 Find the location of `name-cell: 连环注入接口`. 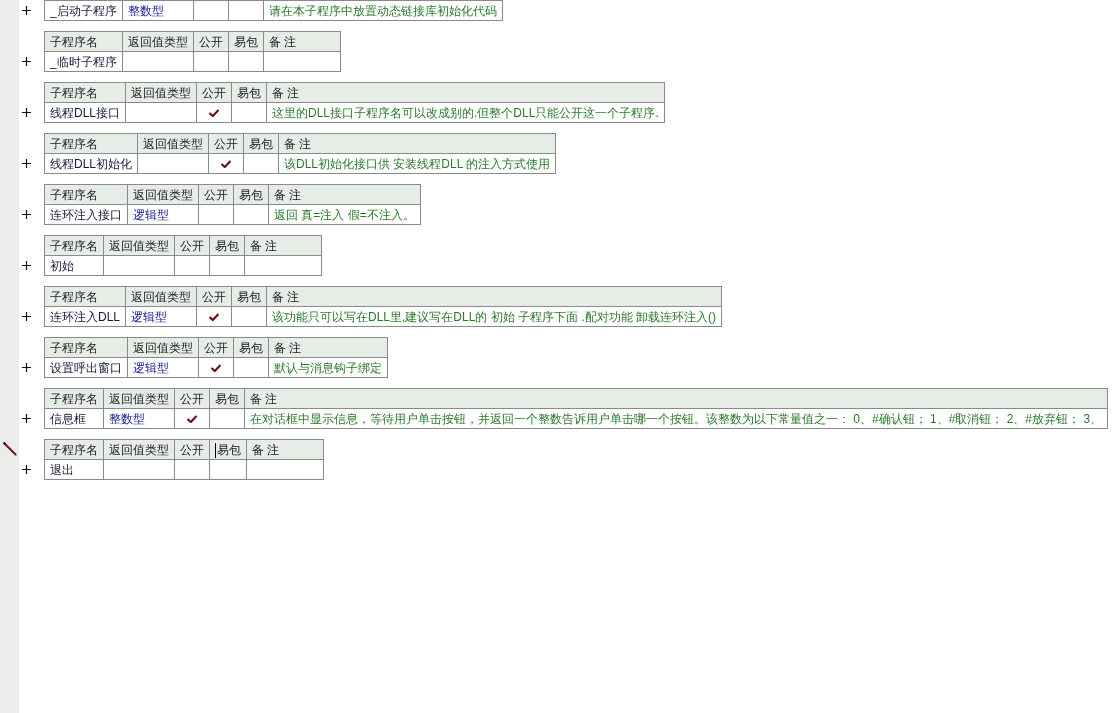

name-cell: 连环注入接口 is located at coordinates (86, 214).